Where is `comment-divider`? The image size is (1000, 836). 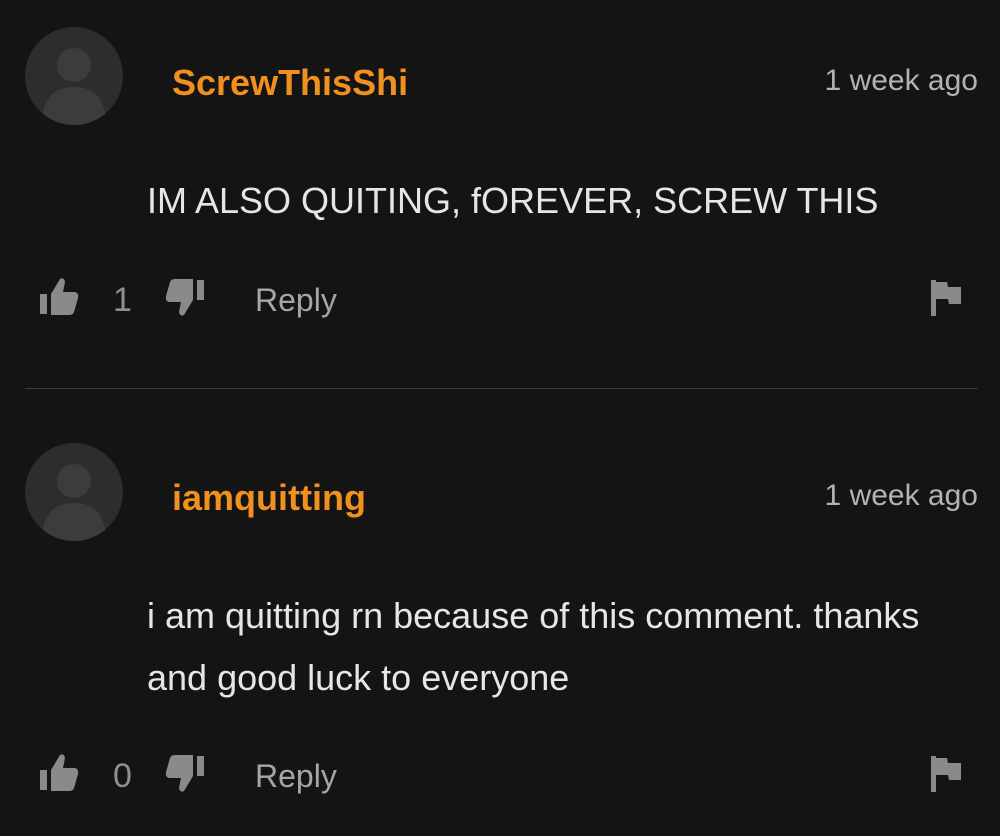
comment-divider is located at coordinates (501, 388).